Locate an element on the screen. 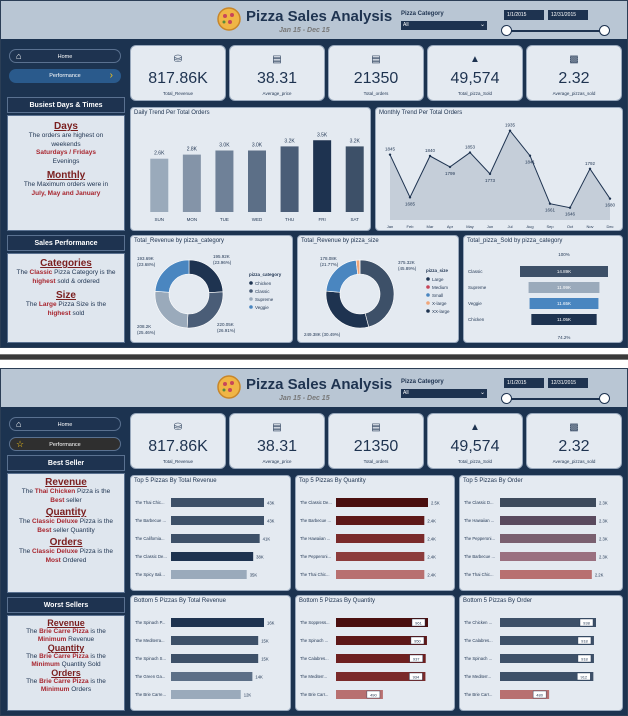 The width and height of the screenshot is (628, 716). chart-title: Monthly Trend Per Total Orders is located at coordinates (421, 113).